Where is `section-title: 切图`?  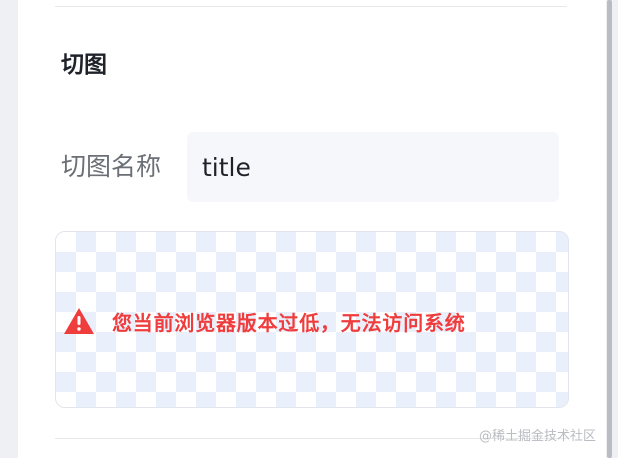 section-title: 切图 is located at coordinates (84, 65).